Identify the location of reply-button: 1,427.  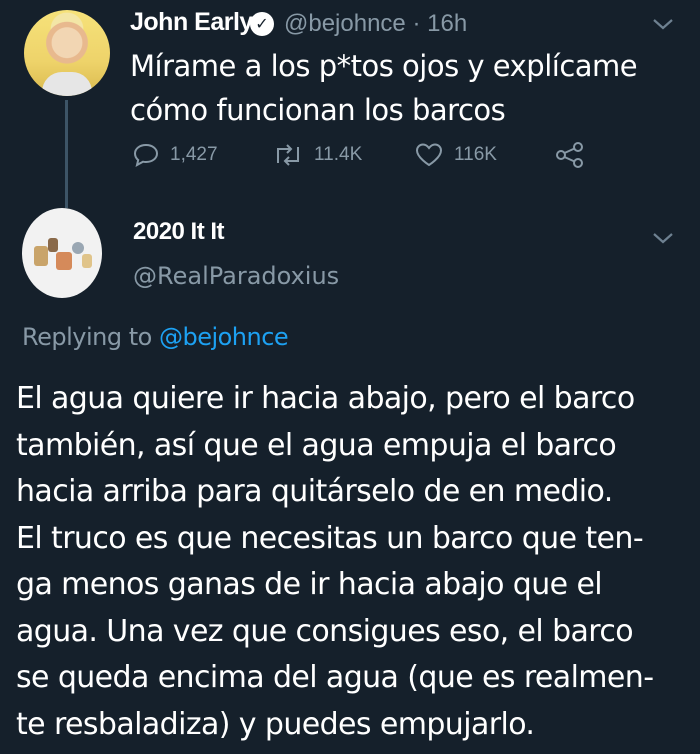
(175, 155).